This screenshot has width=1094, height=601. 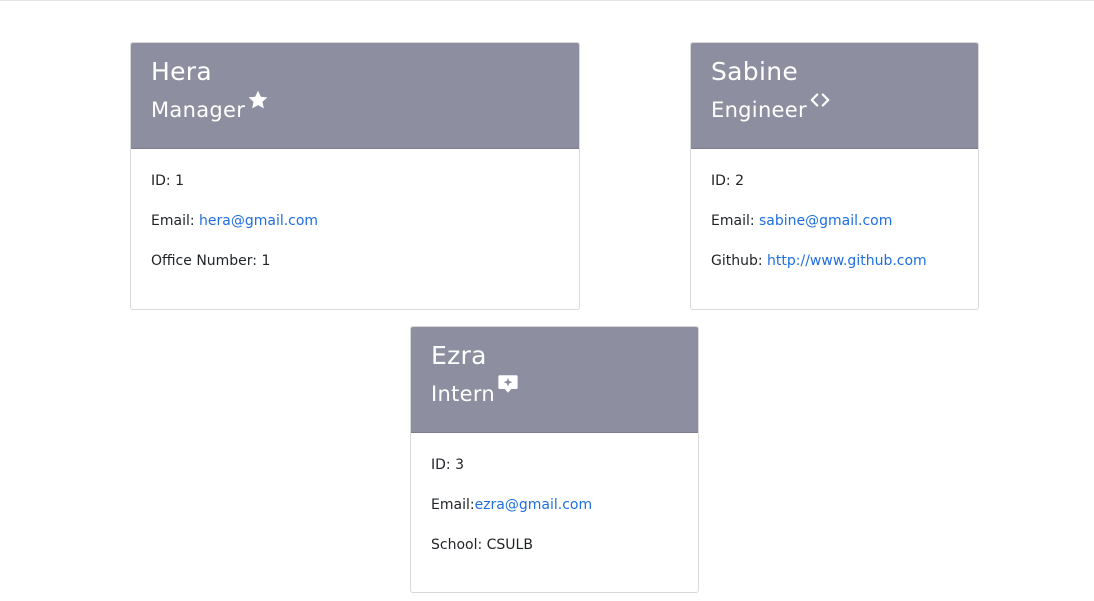 I want to click on employee-role-row: Manager, so click(x=355, y=108).